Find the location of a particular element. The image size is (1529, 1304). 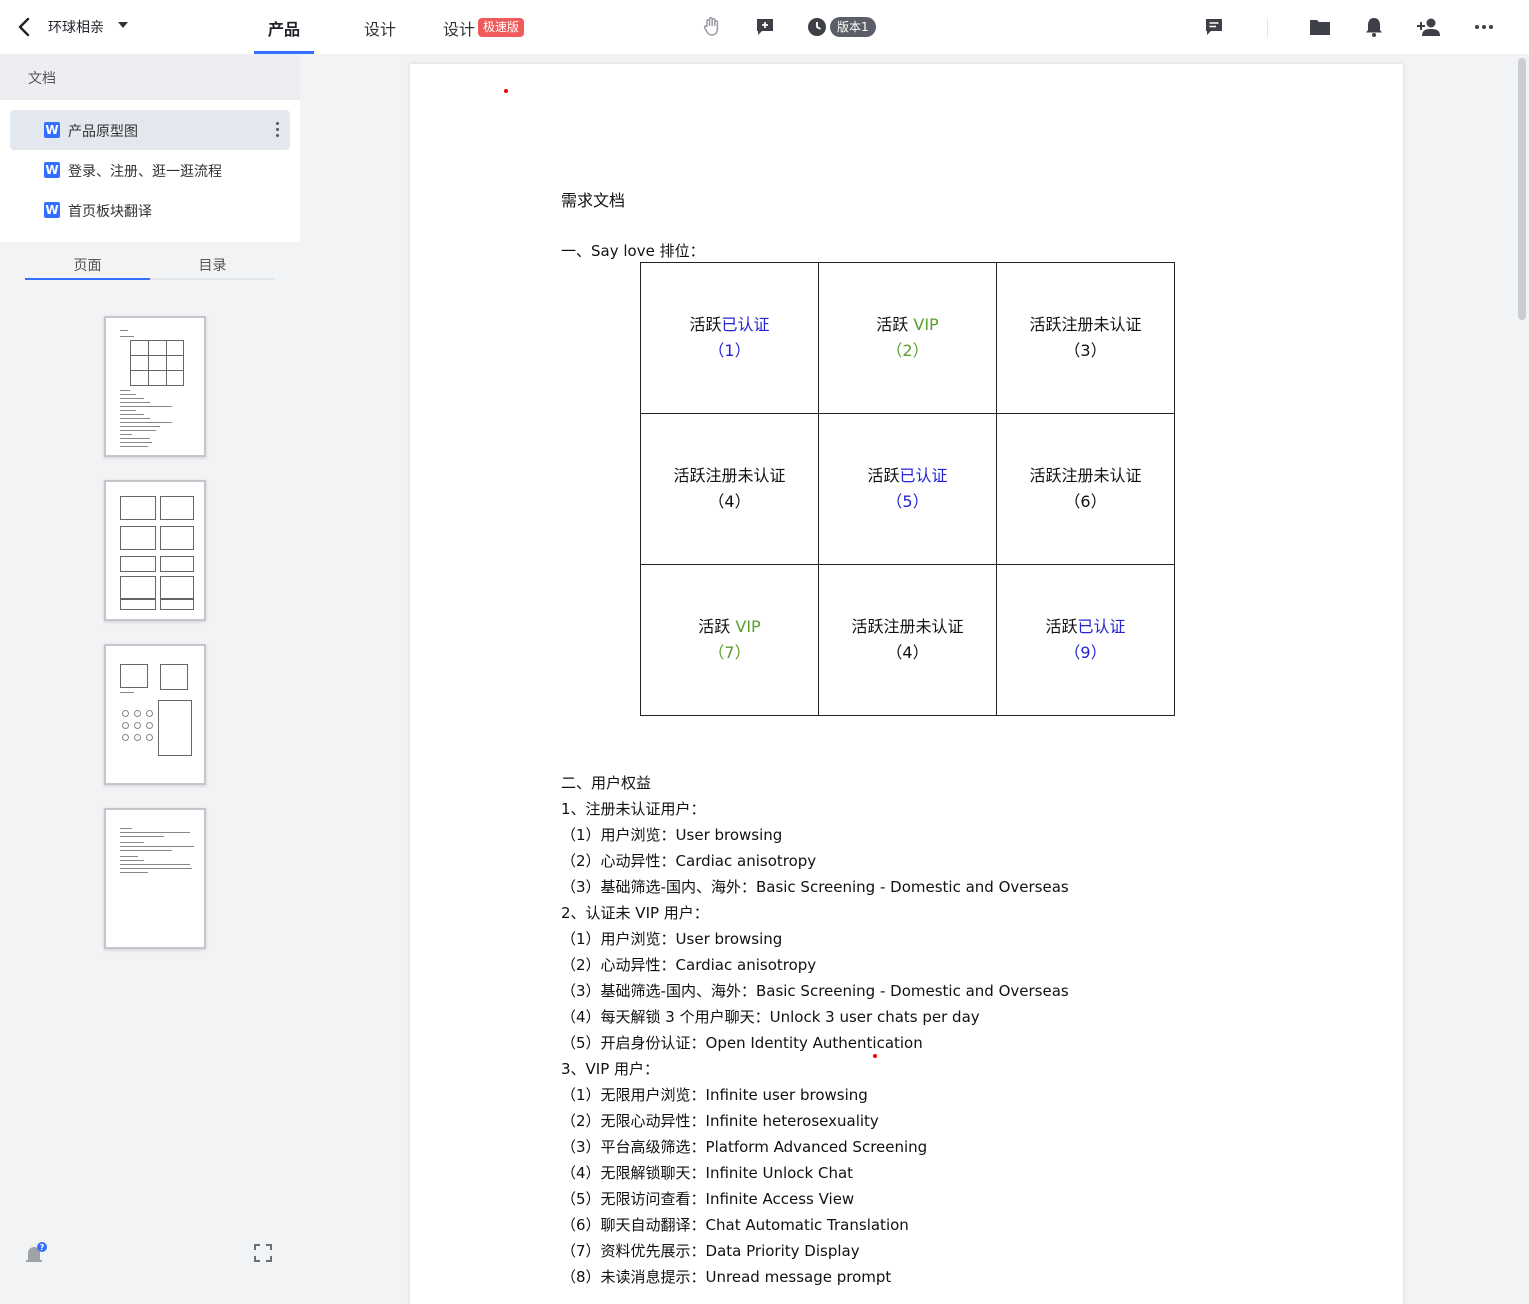

doc-item-login-flow: W 登录、注册、逛一逛流程 is located at coordinates (150, 170).